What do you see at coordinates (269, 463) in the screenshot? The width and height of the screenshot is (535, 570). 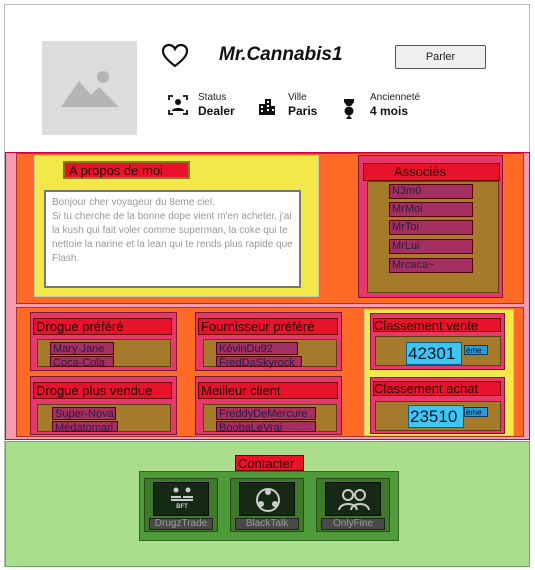 I see `contact-title: Contacter` at bounding box center [269, 463].